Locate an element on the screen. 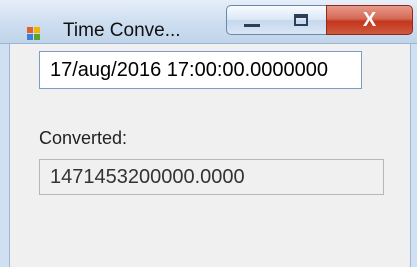 This screenshot has width=417, height=267. maximize-button is located at coordinates (301, 20).